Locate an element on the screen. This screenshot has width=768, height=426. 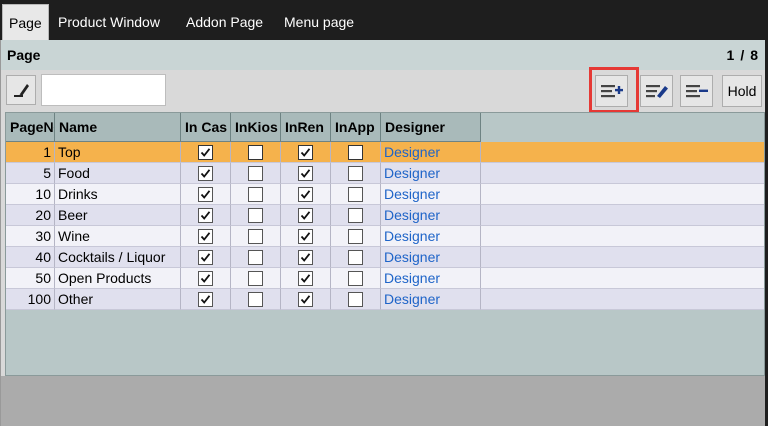
page-number-cell: 40 is located at coordinates (30, 257).